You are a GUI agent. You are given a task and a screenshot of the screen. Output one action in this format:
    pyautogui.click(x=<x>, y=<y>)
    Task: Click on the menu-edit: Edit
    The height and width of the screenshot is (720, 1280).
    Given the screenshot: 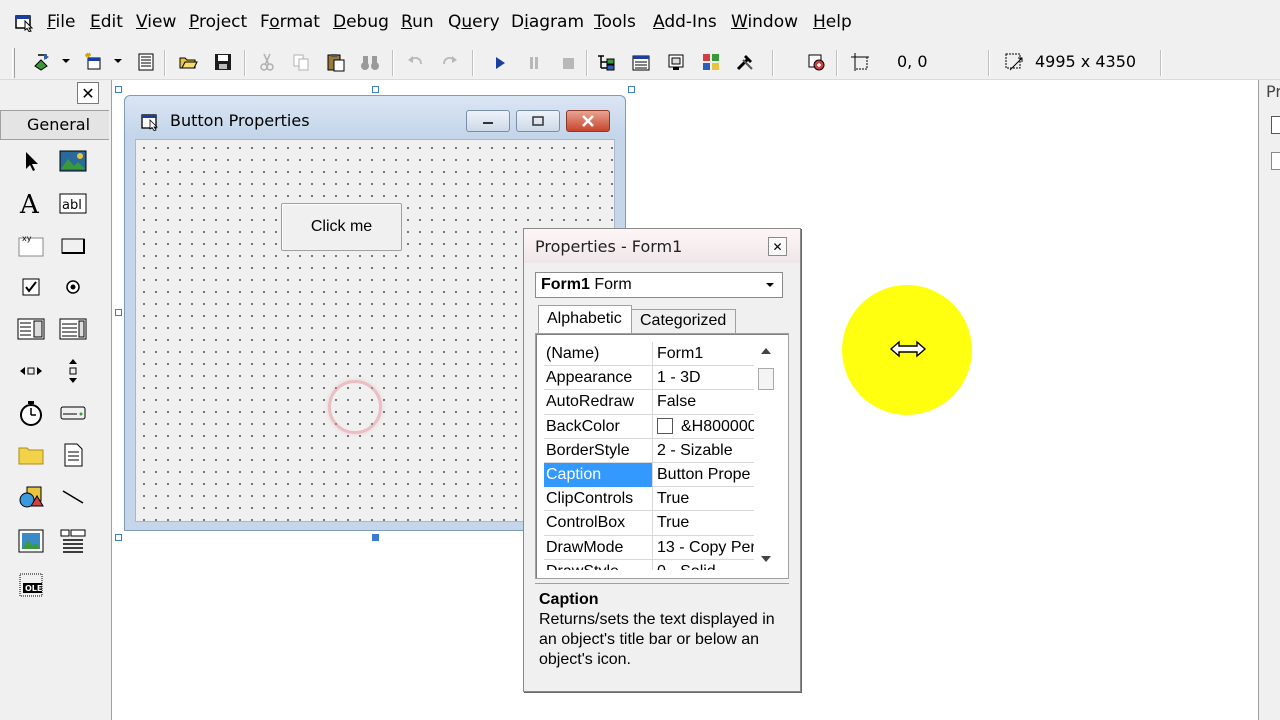 What is the action you would take?
    pyautogui.click(x=106, y=22)
    